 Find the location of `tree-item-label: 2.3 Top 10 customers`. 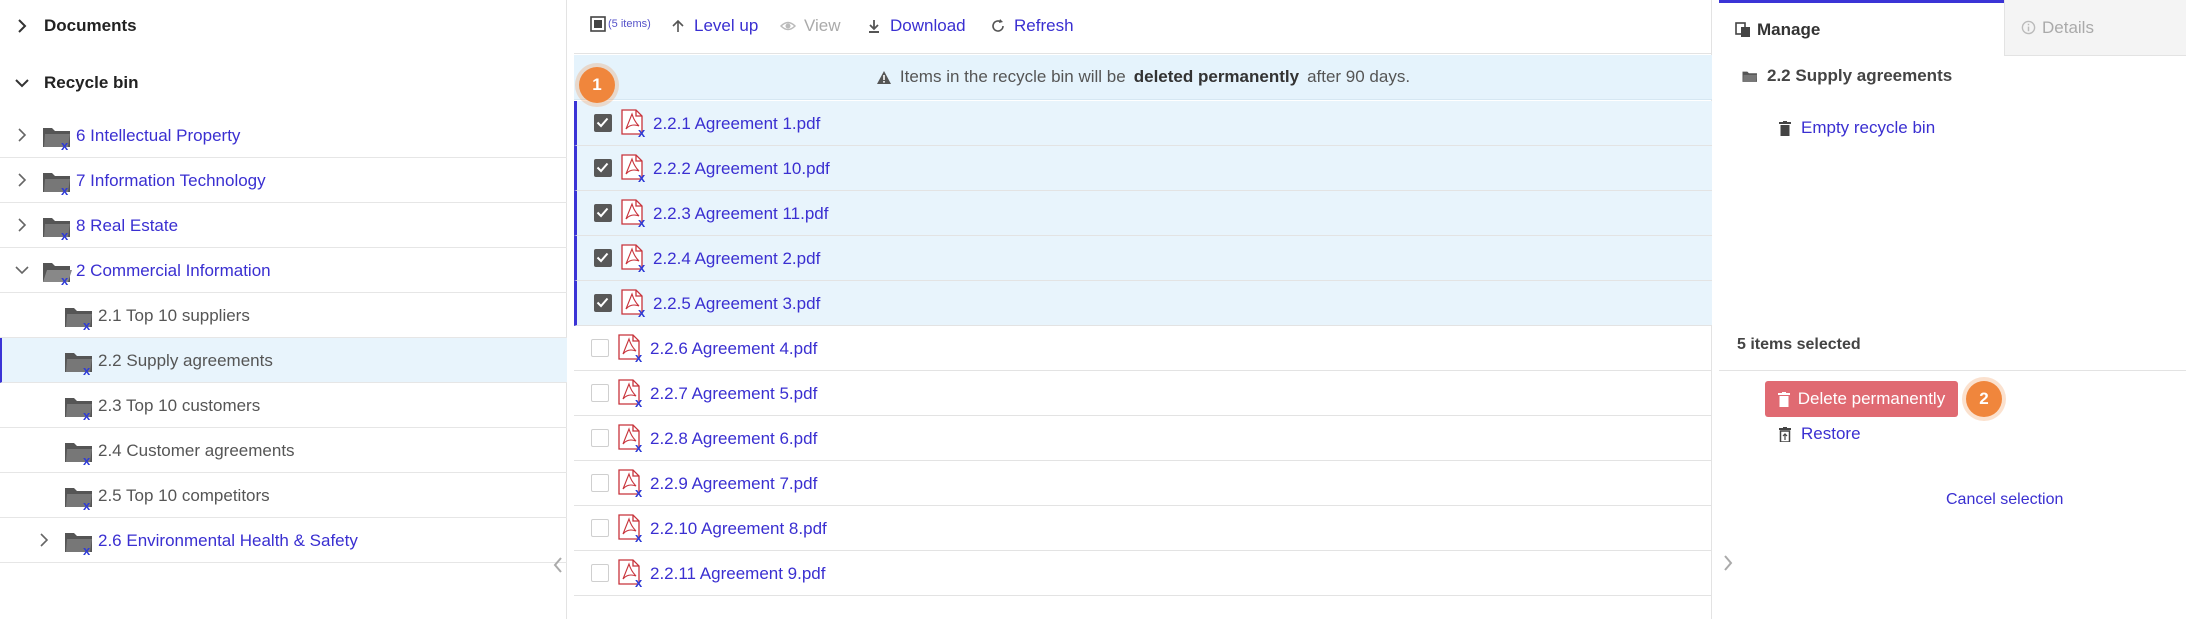

tree-item-label: 2.3 Top 10 customers is located at coordinates (179, 406).